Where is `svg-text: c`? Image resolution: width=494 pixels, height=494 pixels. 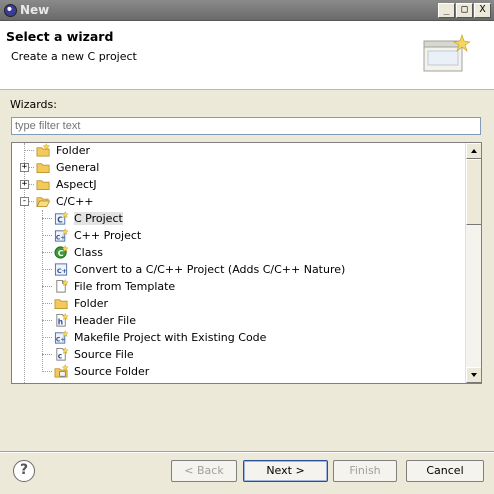 svg-text: c is located at coordinates (60, 355).